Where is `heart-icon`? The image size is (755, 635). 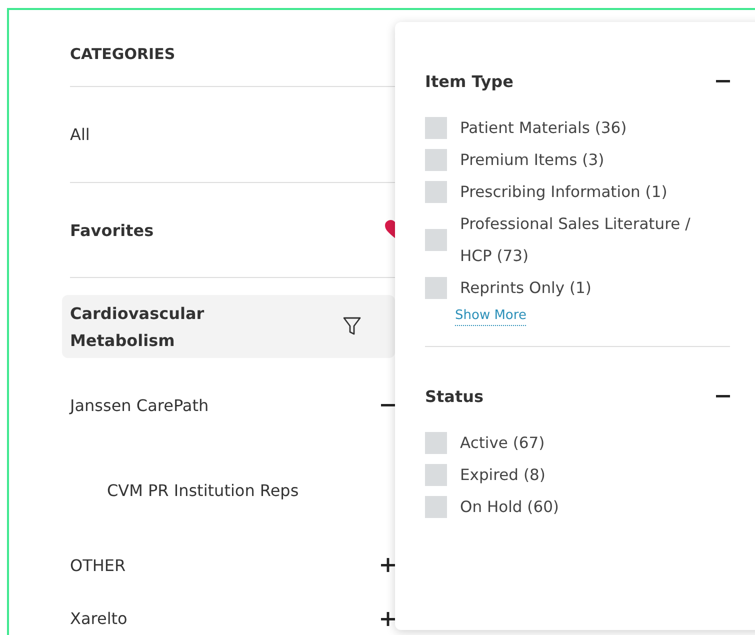 heart-icon is located at coordinates (390, 230).